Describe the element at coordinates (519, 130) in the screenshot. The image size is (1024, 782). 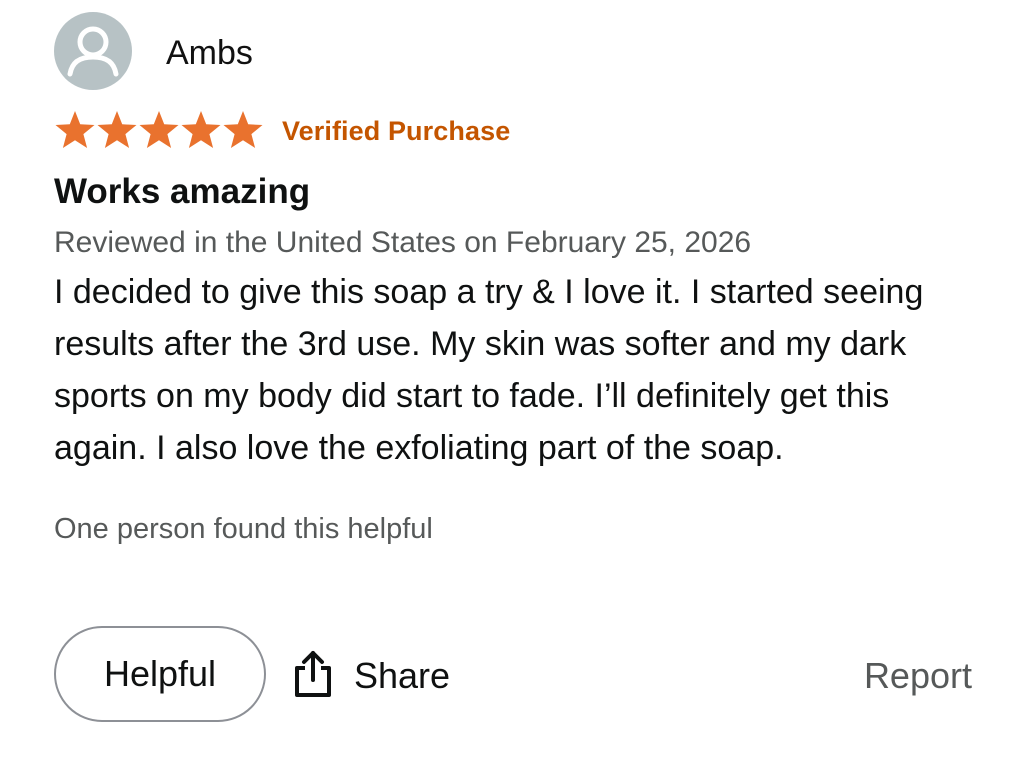
I see `rating-row: Verified Purchase` at that location.